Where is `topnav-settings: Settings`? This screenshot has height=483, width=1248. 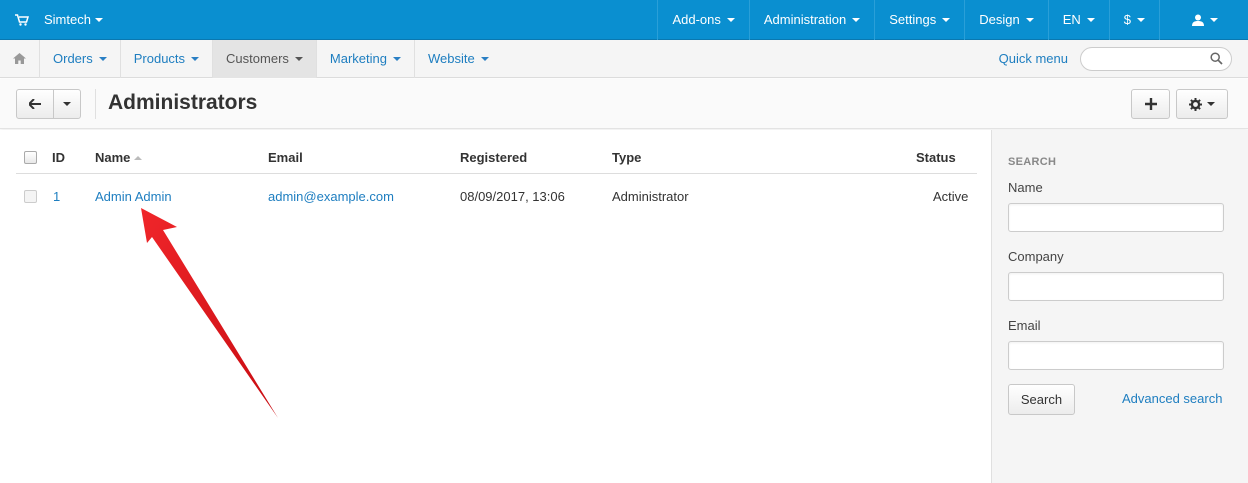 topnav-settings: Settings is located at coordinates (919, 20).